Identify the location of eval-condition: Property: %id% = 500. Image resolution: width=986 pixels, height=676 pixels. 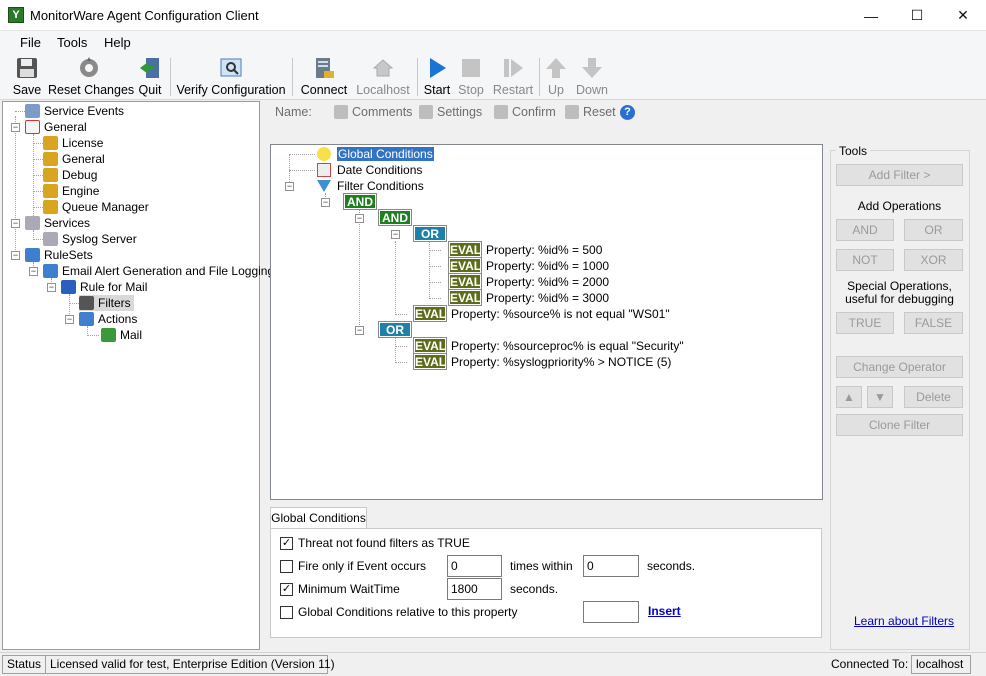
(544, 250).